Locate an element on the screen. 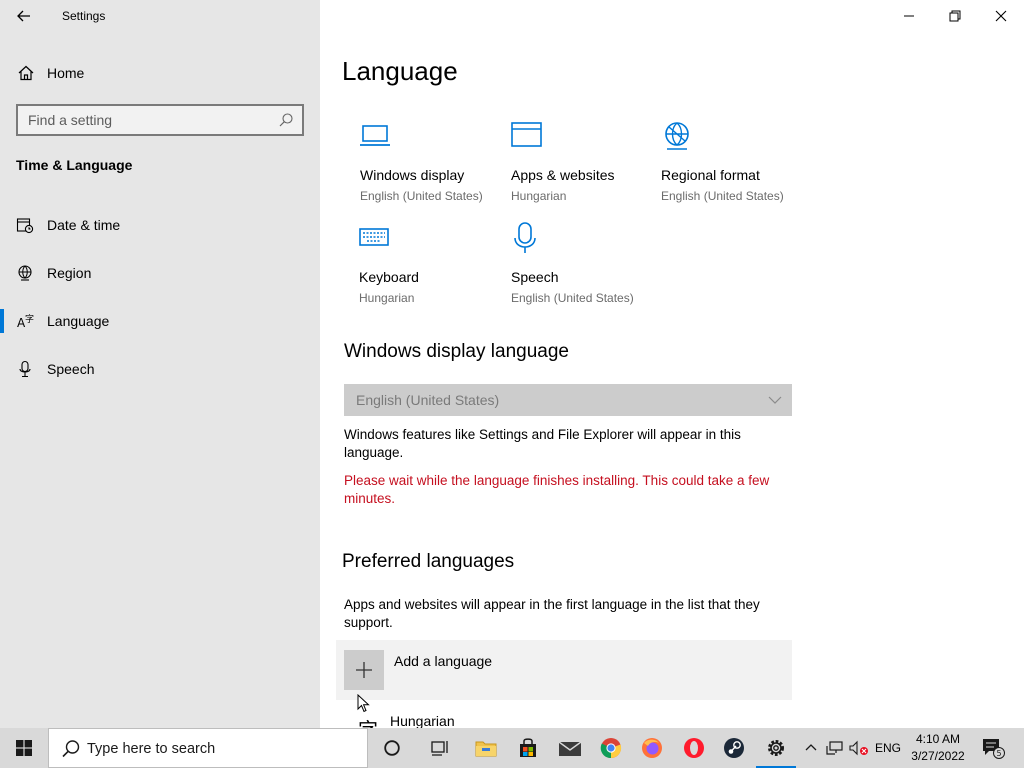  language-glyph: 字 is located at coordinates (368, 721).